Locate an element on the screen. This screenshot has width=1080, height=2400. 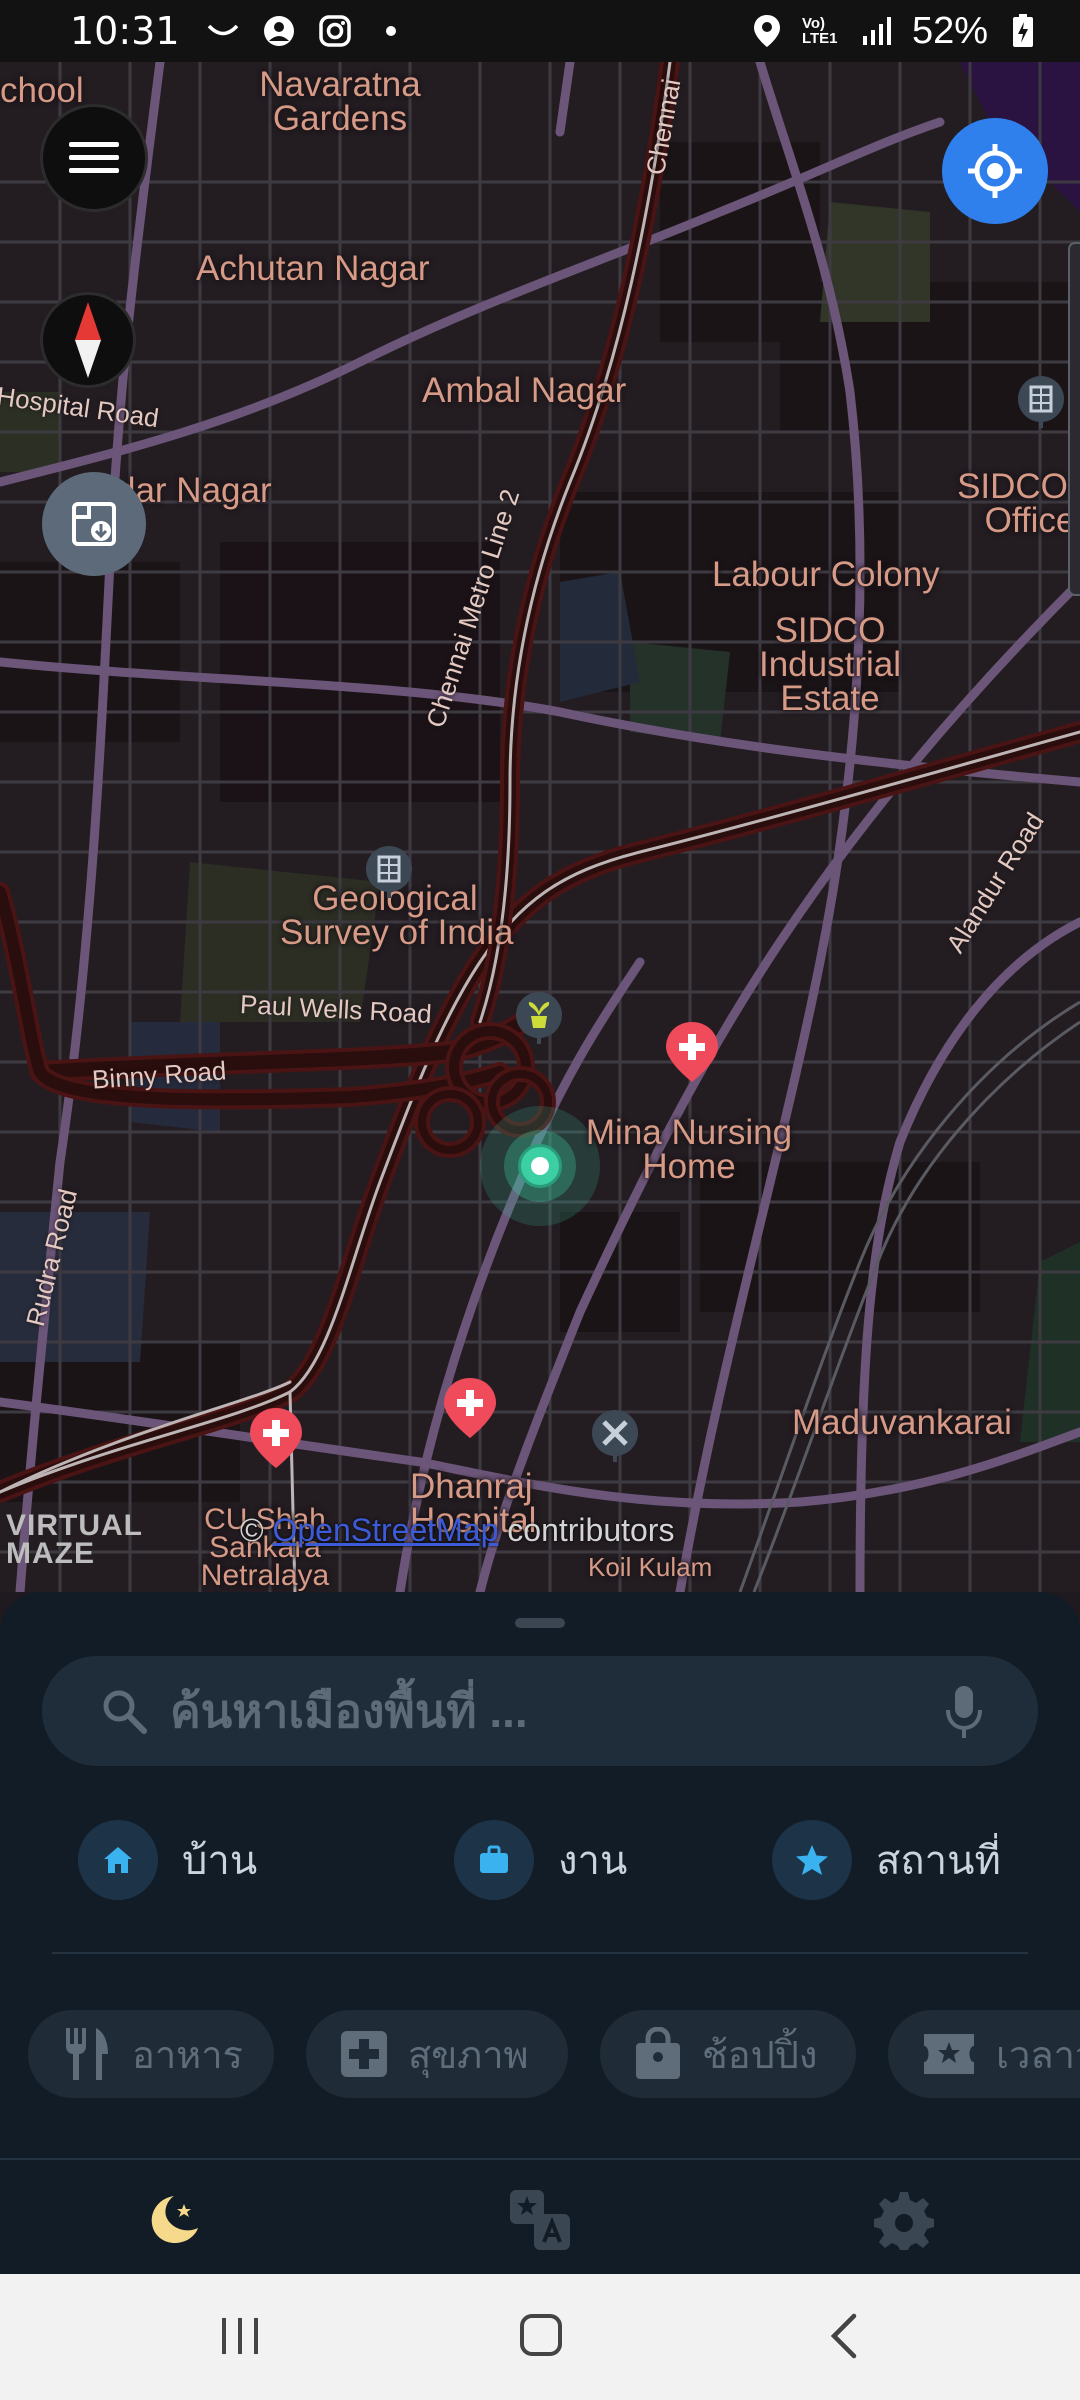
place-label: Mina Nursing Home is located at coordinates (689, 1149).